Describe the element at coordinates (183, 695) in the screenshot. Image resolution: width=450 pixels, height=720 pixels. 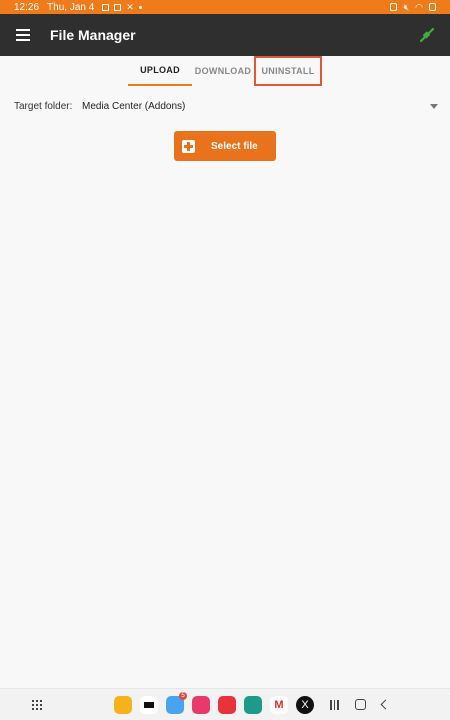
I see `store-badge: 5` at that location.